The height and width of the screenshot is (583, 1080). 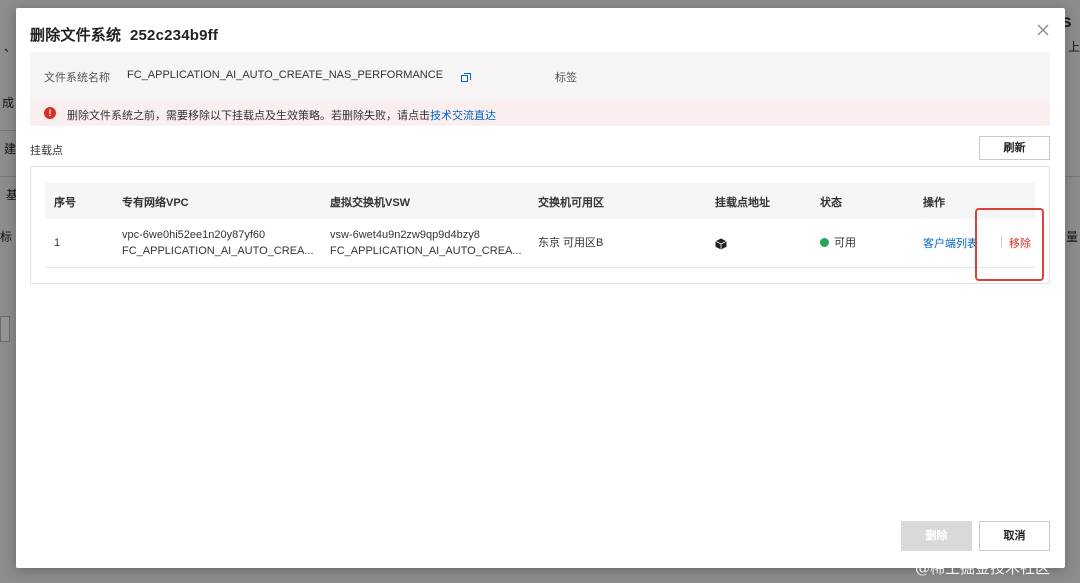 I want to click on col-header-vpc: 专有网络VPC, so click(x=155, y=203).